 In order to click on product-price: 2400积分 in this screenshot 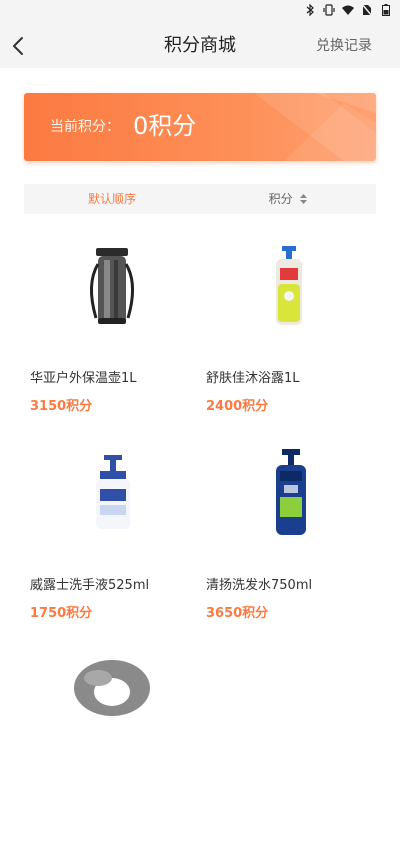, I will do `click(237, 406)`.